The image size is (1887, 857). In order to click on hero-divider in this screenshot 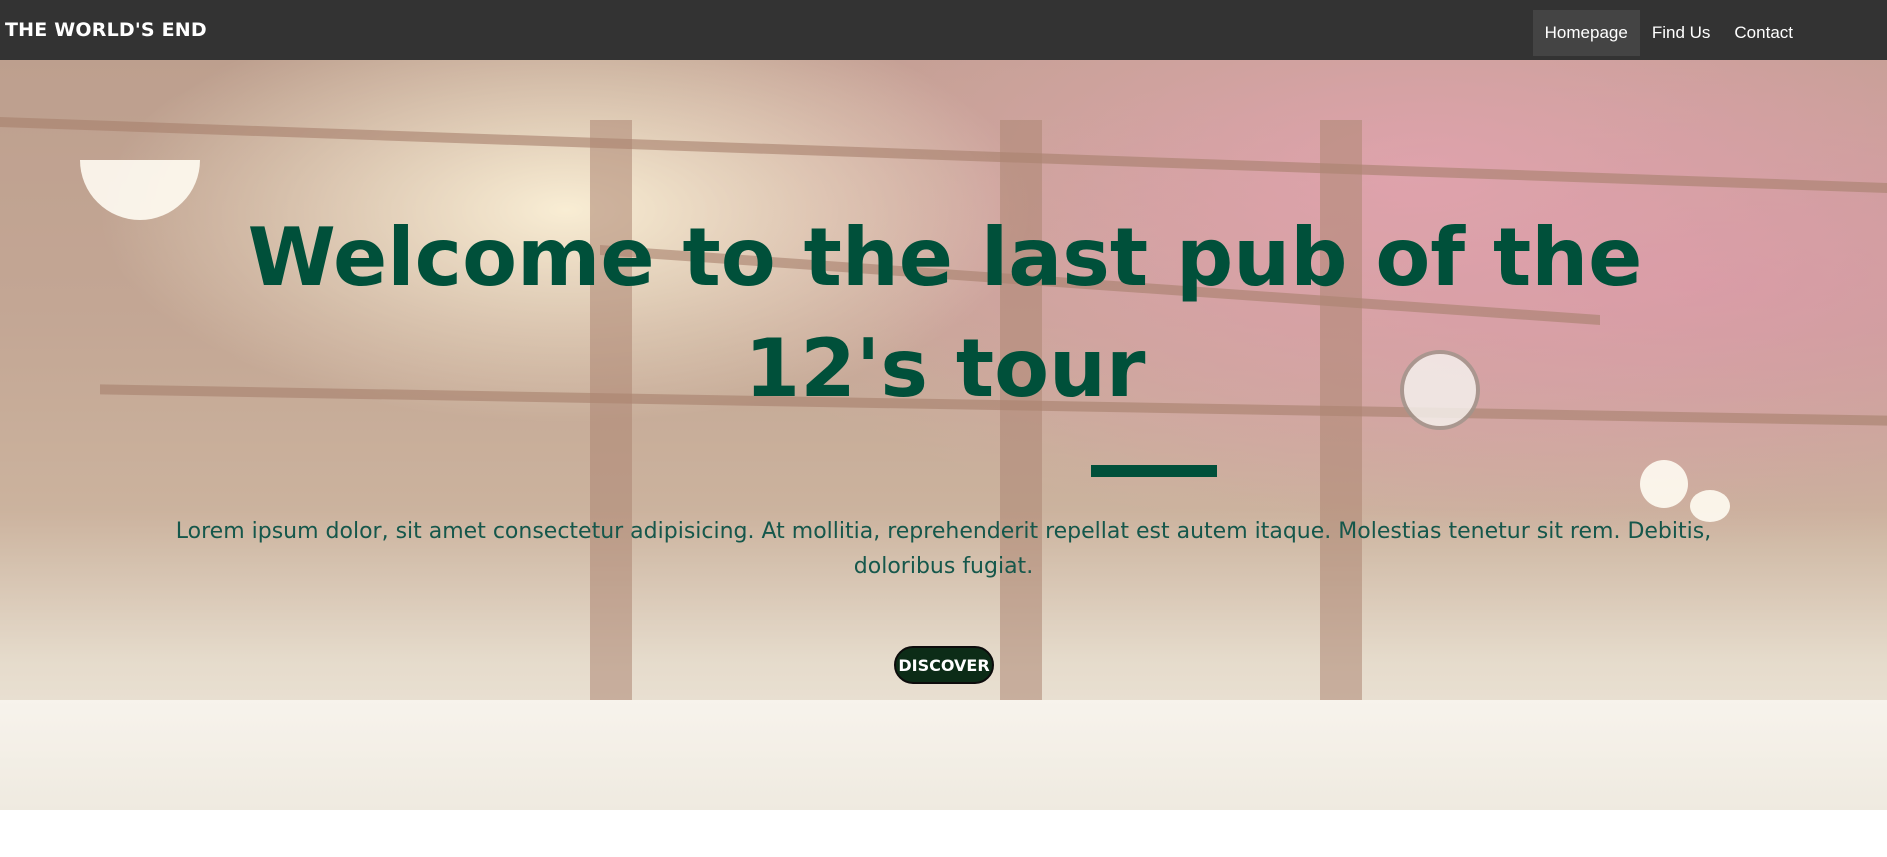, I will do `click(1154, 471)`.